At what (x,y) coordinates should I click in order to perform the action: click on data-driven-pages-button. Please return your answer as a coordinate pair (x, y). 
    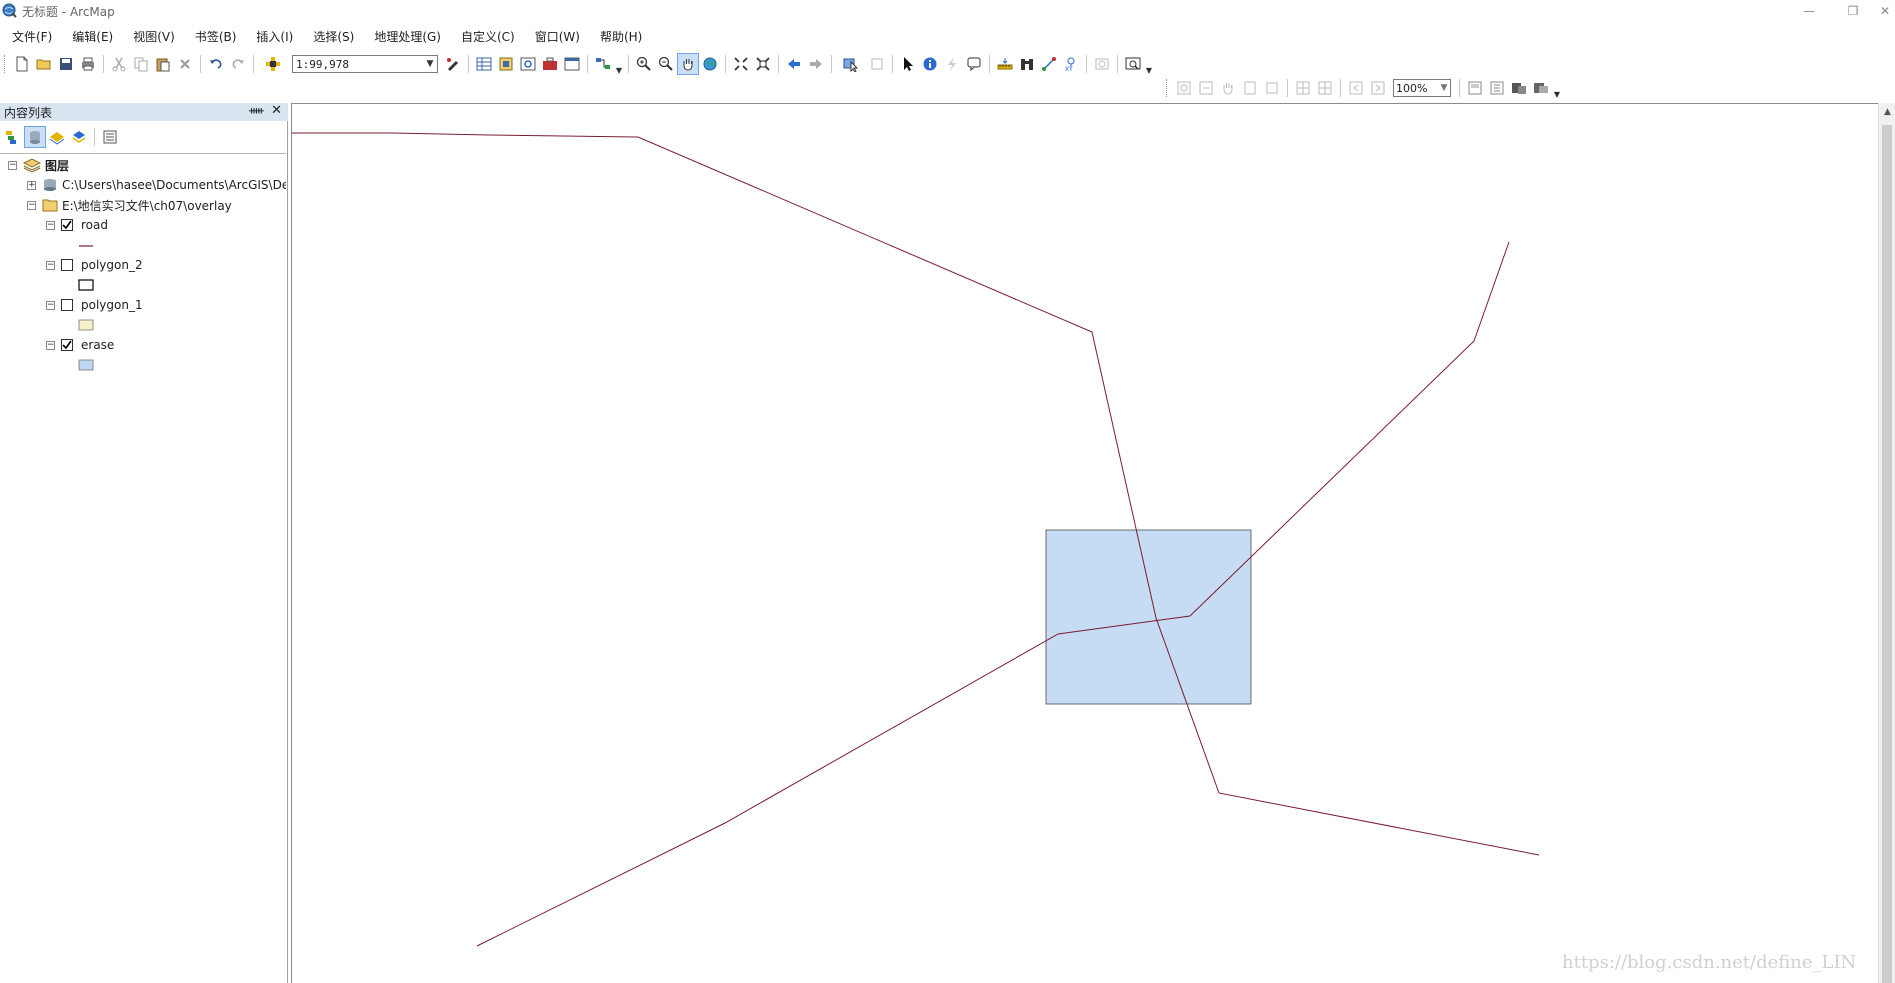
    Looking at the image, I should click on (1541, 88).